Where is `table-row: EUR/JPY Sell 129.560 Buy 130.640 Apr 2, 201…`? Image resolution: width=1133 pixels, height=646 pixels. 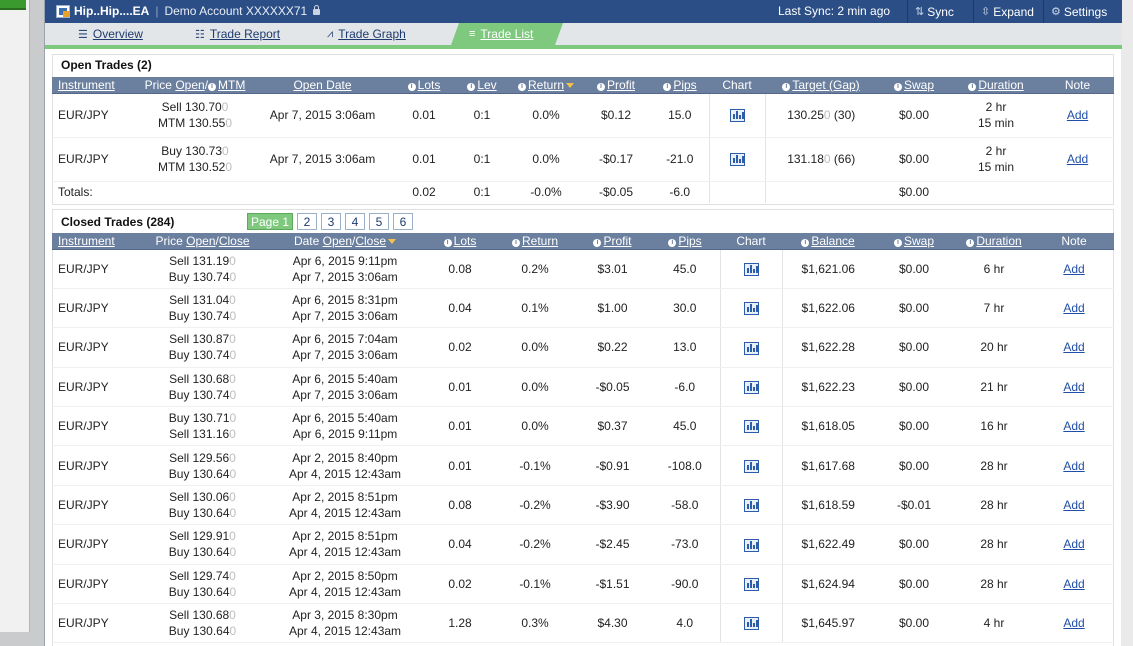 table-row: EUR/JPY Sell 129.560 Buy 130.640 Apr 2, 201… is located at coordinates (583, 465).